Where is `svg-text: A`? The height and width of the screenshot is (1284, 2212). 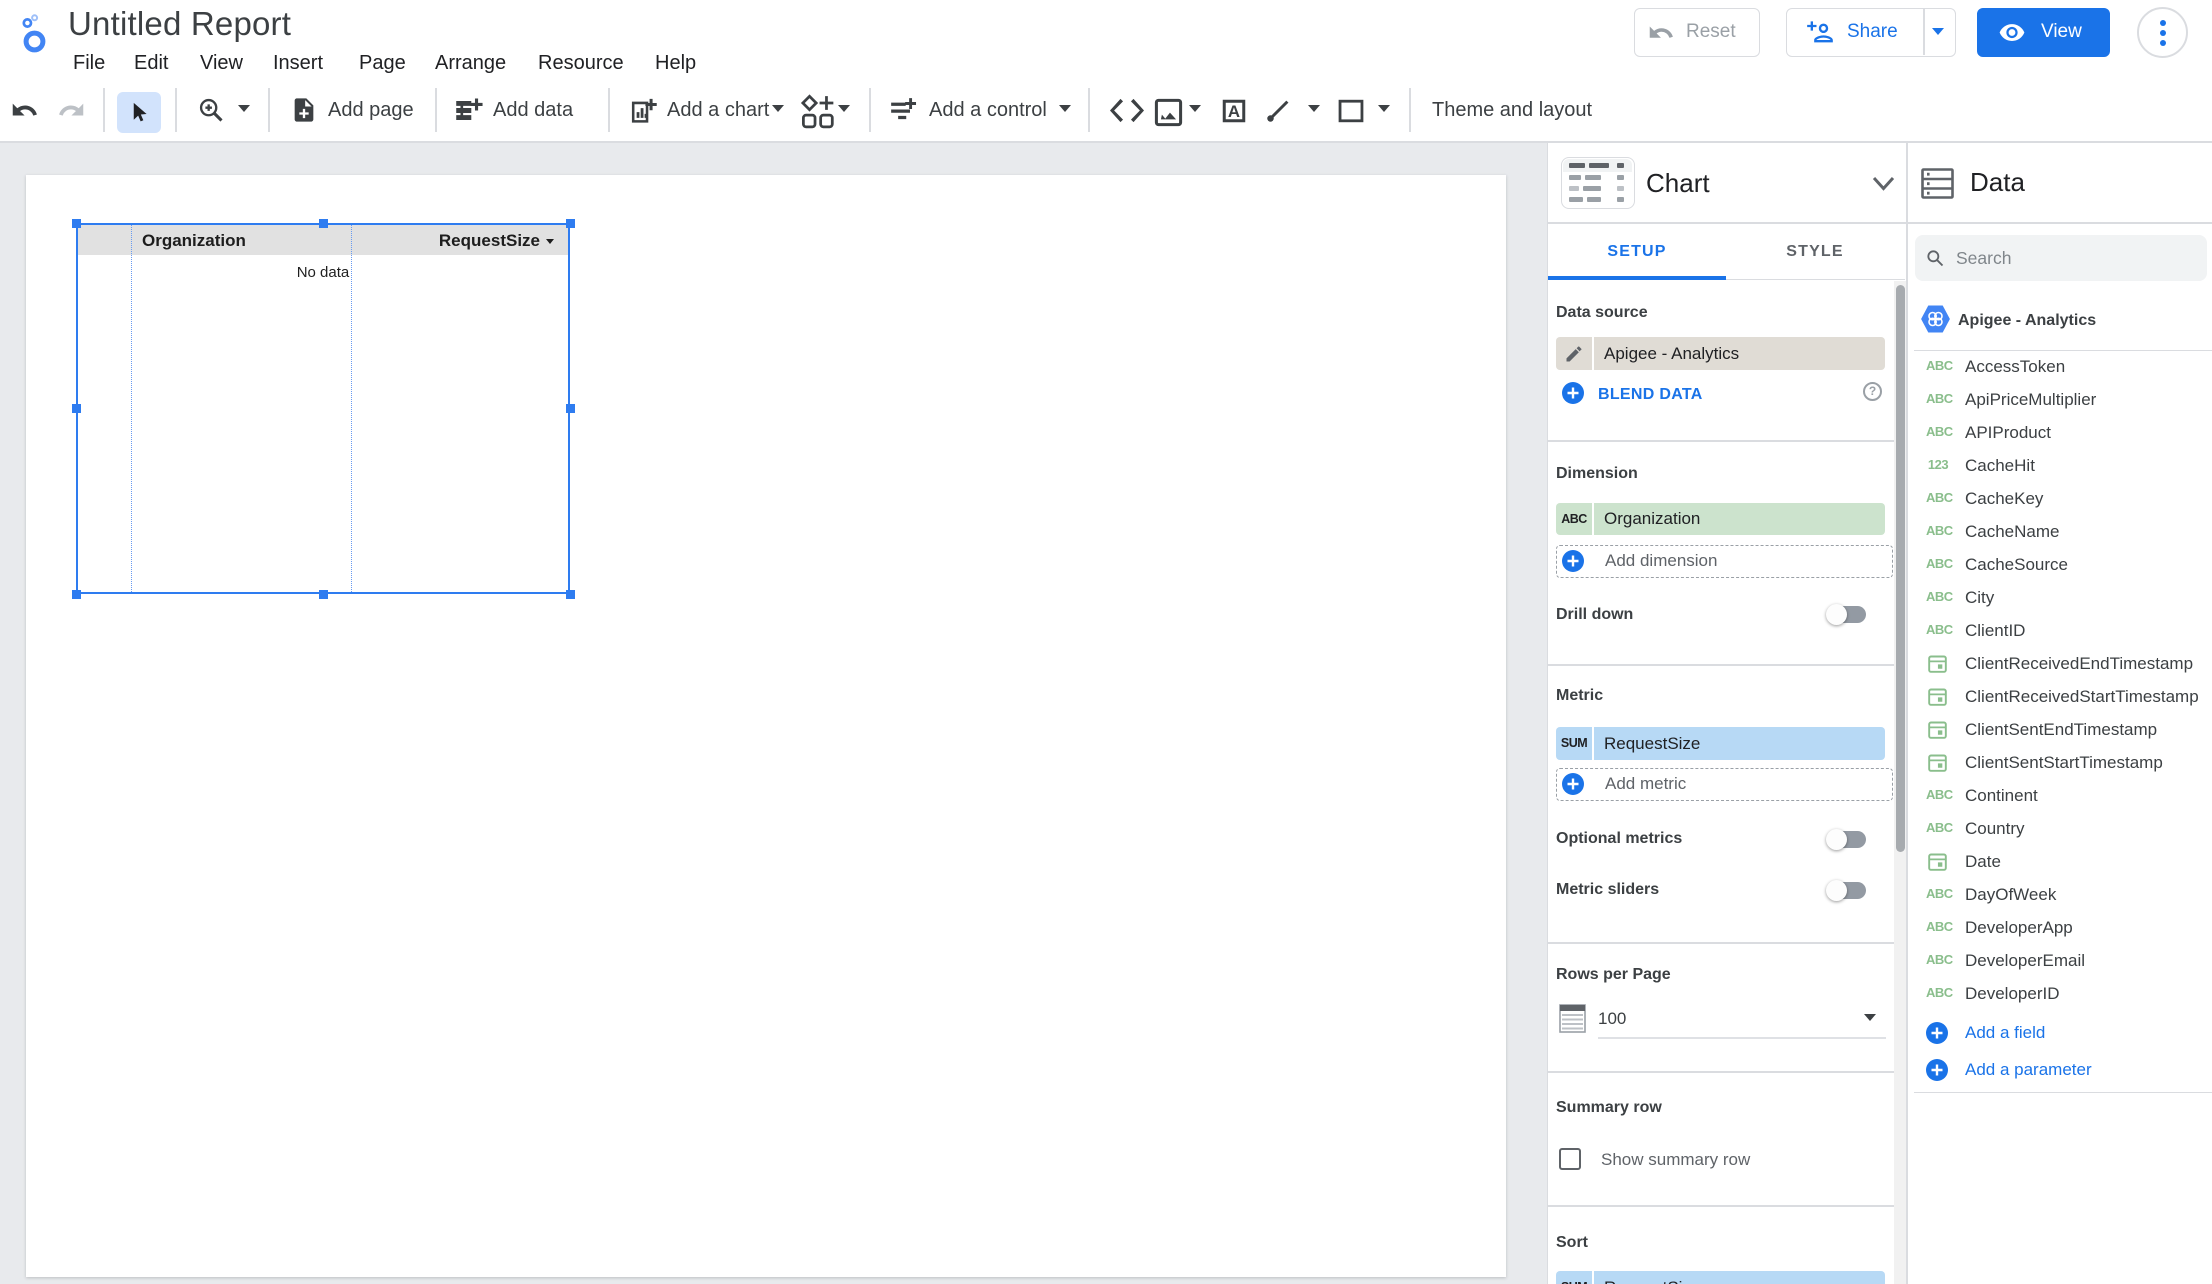 svg-text: A is located at coordinates (1234, 111).